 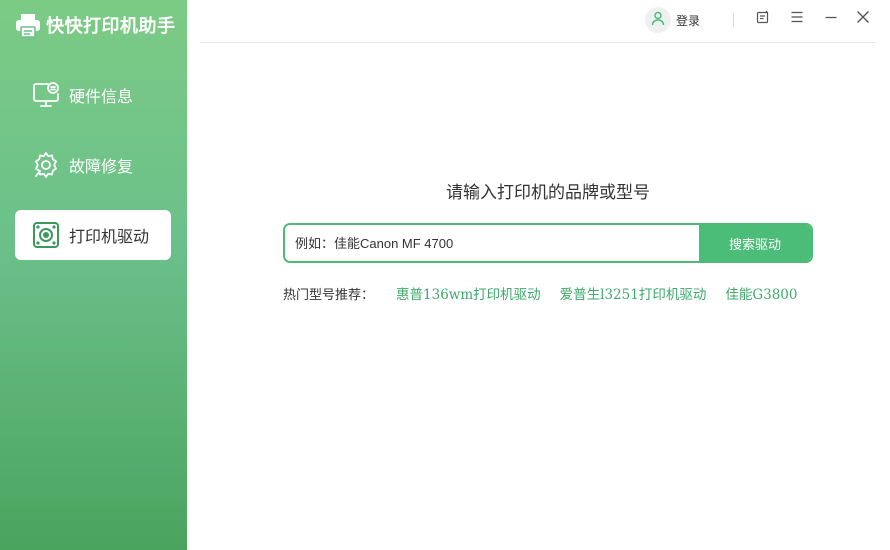 I want to click on monitor-info-icon, so click(x=46, y=95).